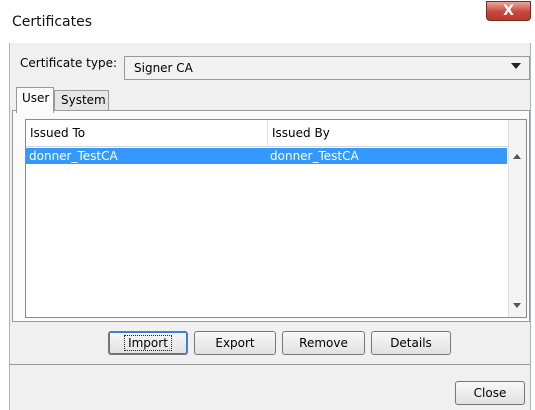 This screenshot has height=410, width=535. I want to click on window-title: Certificates, so click(52, 22).